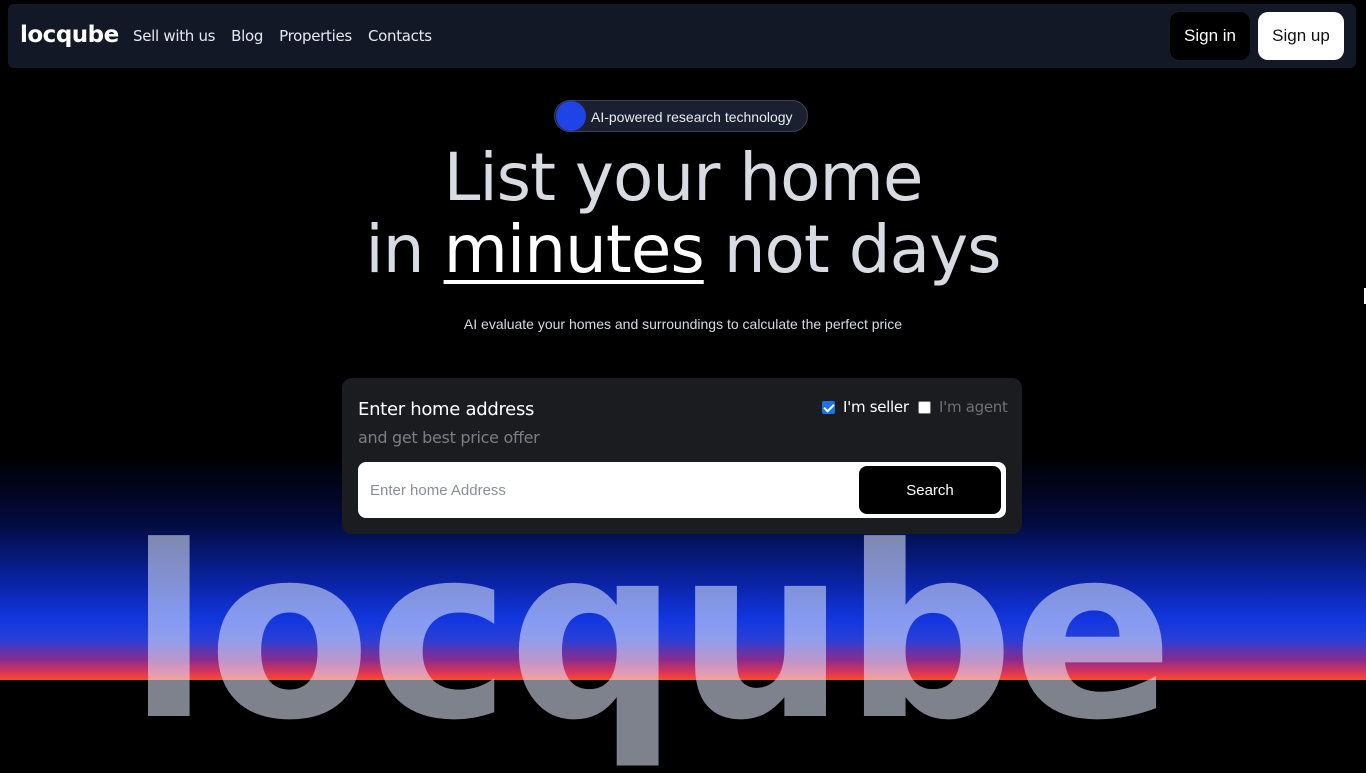 The height and width of the screenshot is (773, 1366). Describe the element at coordinates (394, 249) in the screenshot. I see `headline-in: in` at that location.